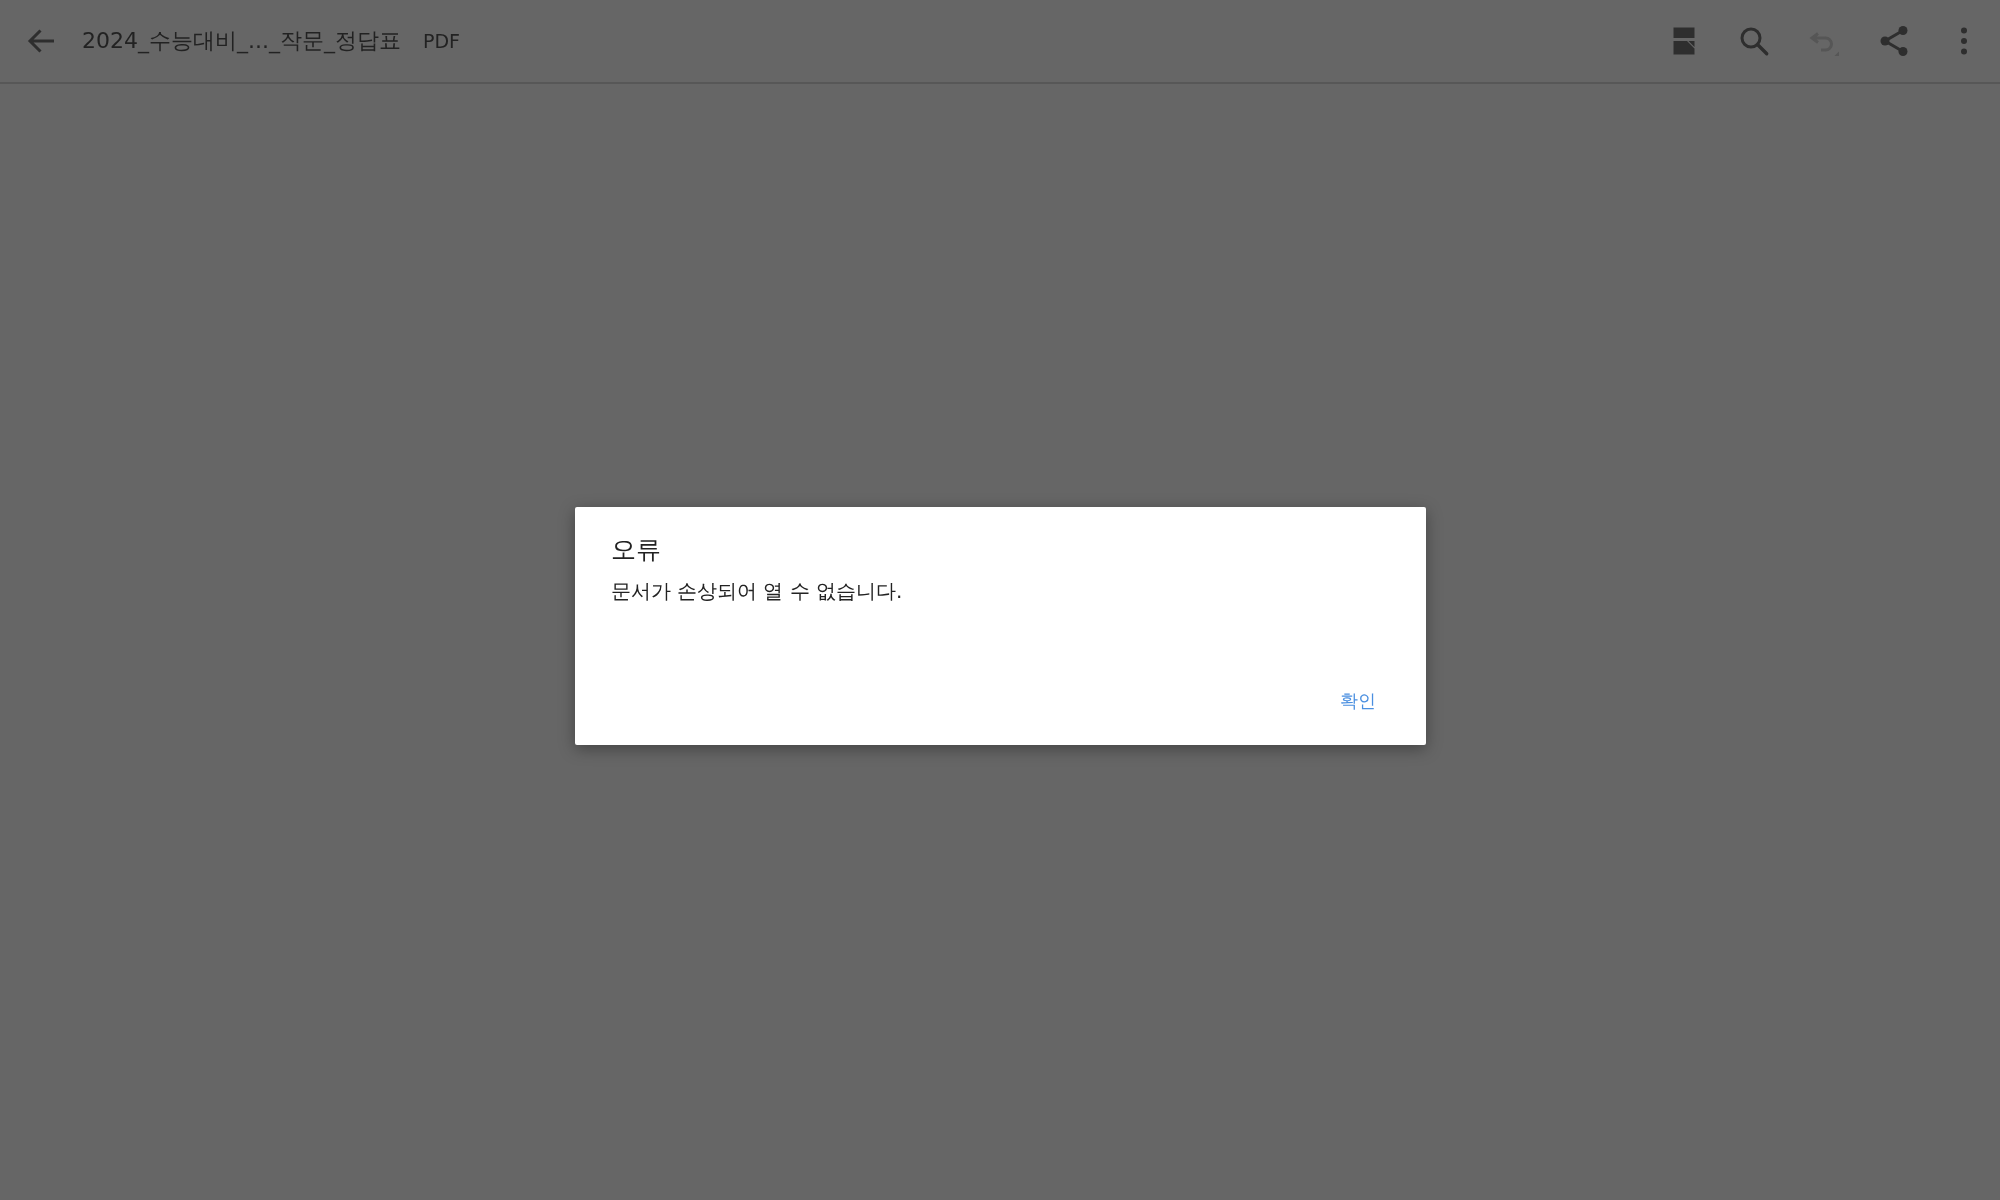  Describe the element at coordinates (441, 41) in the screenshot. I see `file-type-label: PDF` at that location.